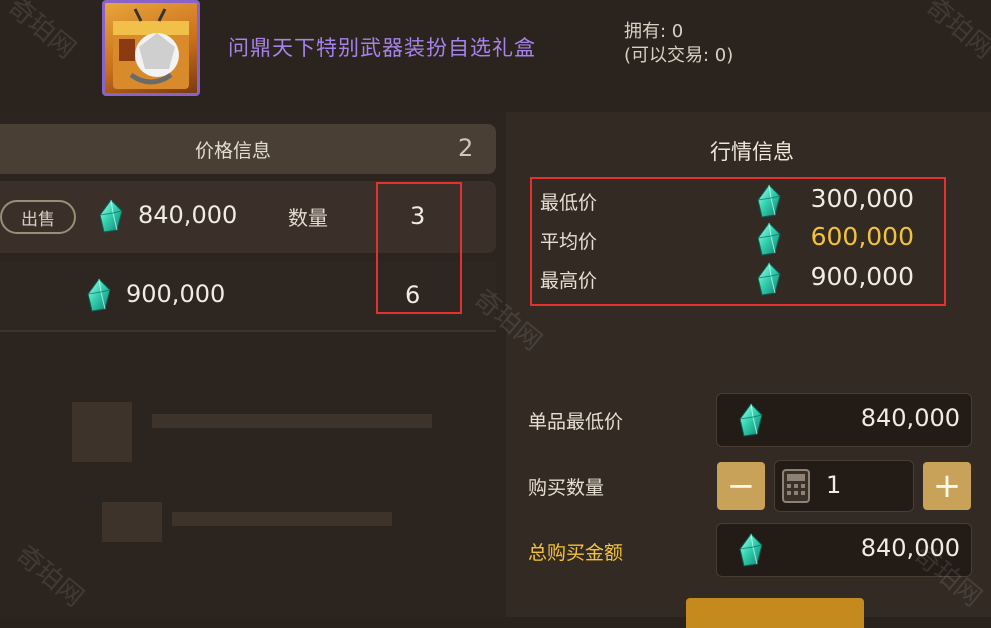 The image size is (991, 628). I want to click on quantity-highlight-box, so click(419, 248).